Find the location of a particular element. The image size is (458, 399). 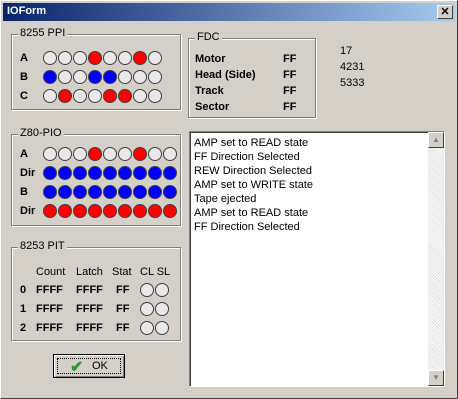

ppi-row-label: B is located at coordinates (24, 77).